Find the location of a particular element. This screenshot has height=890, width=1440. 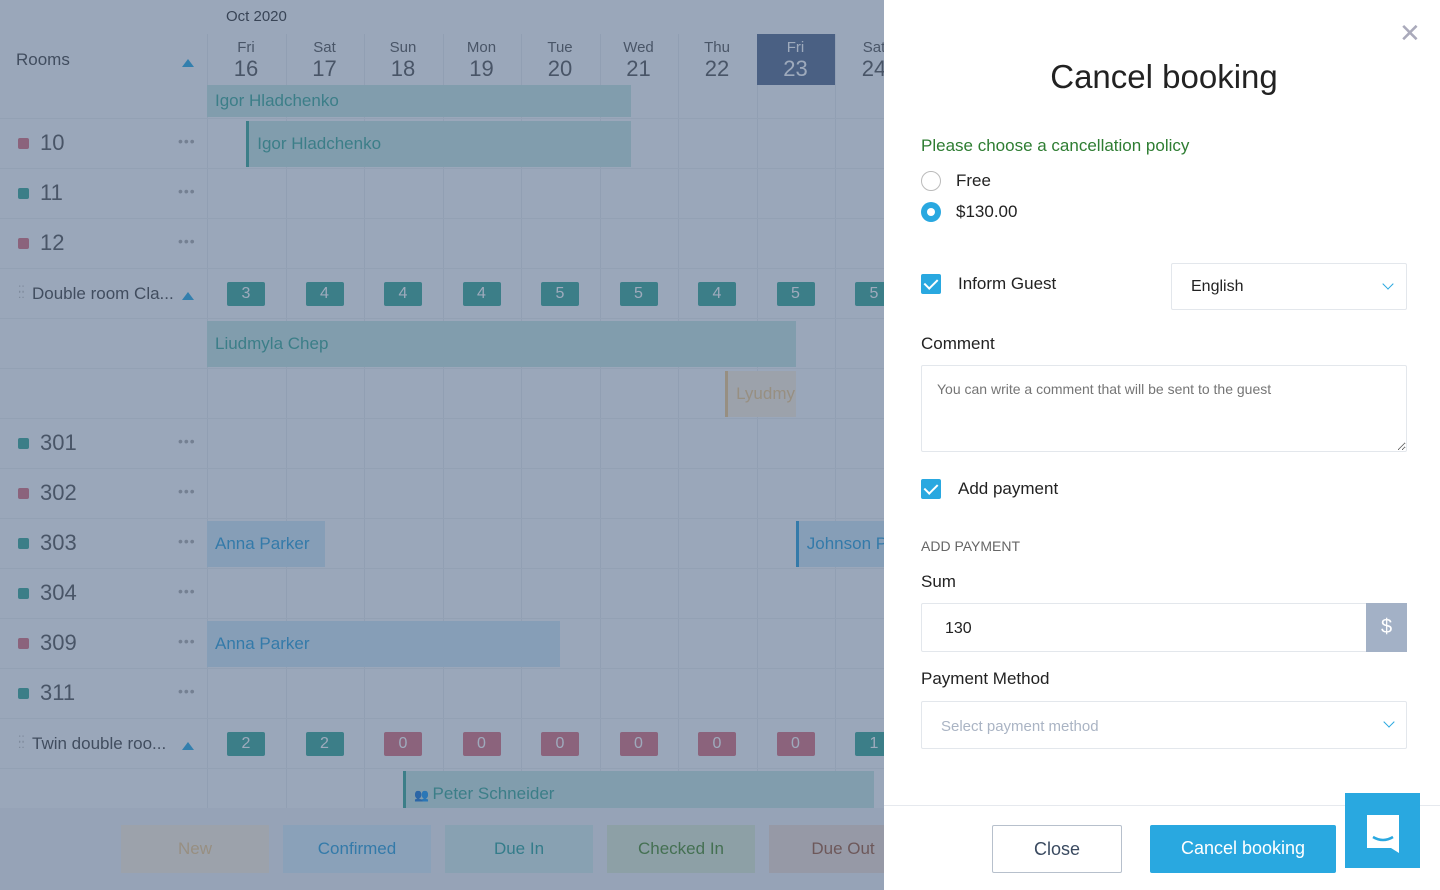

comment-label: Comment is located at coordinates (958, 343).